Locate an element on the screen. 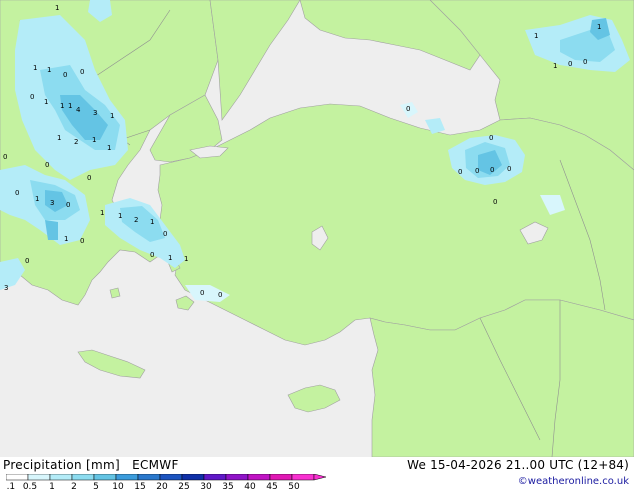  colorbar-tick-label: 5 is located at coordinates (96, 486).